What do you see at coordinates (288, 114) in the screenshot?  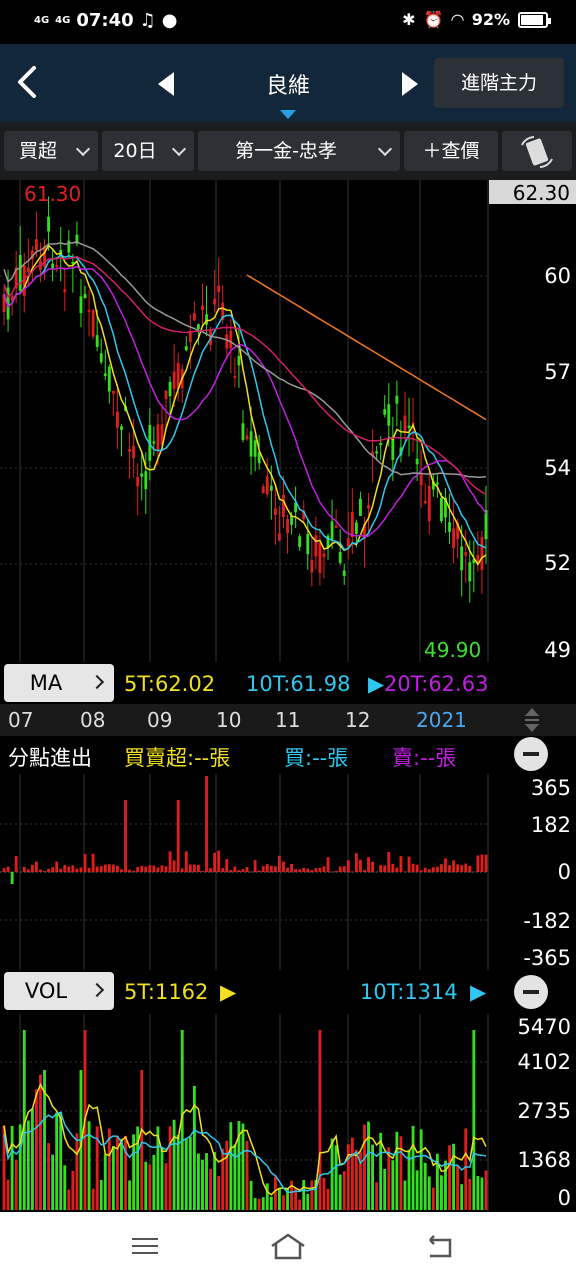 I see `dropdown-caret-icon` at bounding box center [288, 114].